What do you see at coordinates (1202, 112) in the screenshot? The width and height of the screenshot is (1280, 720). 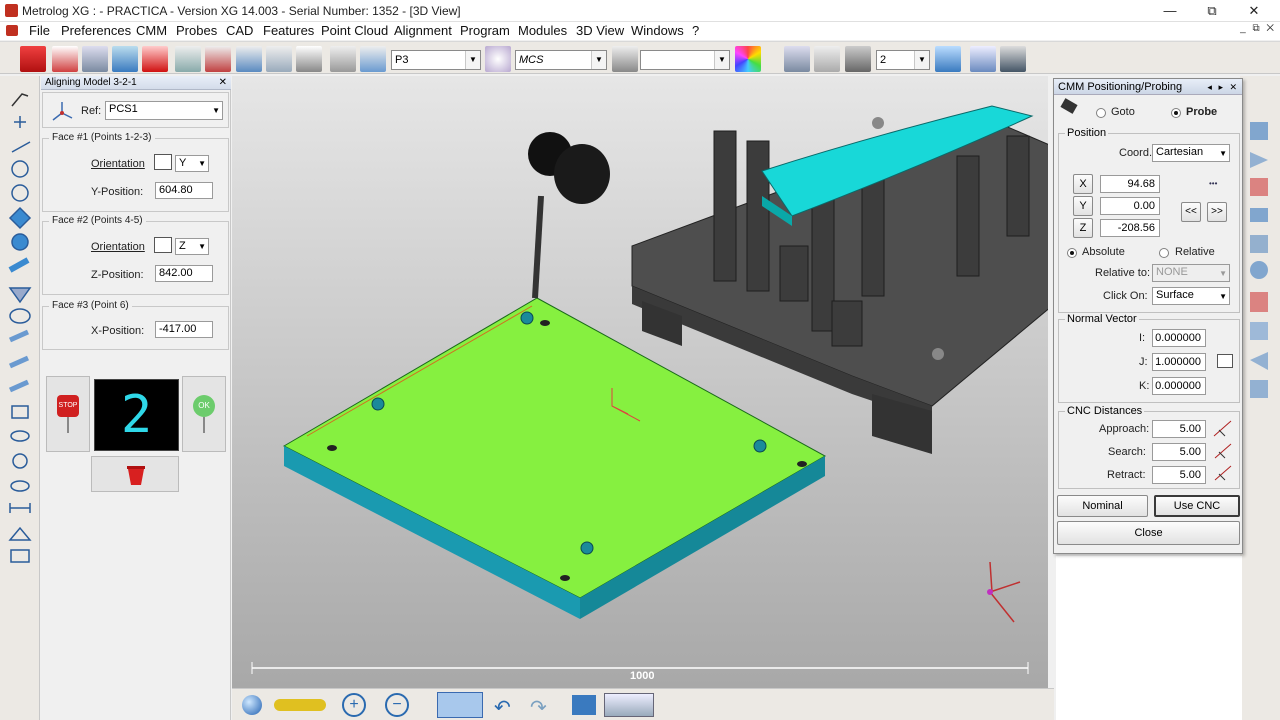 I see `probe-label: Probe` at bounding box center [1202, 112].